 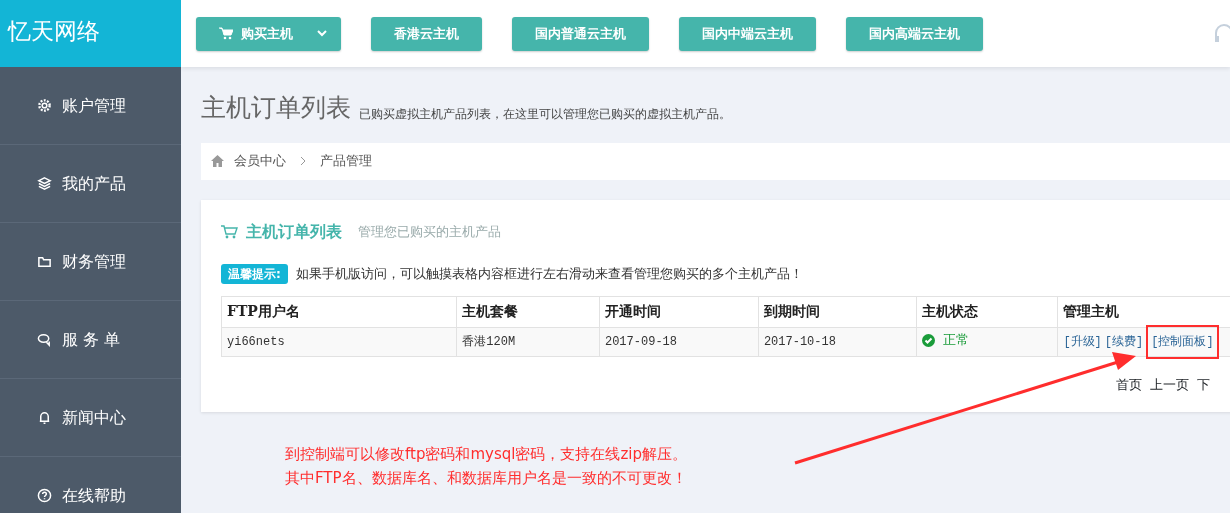 I want to click on bell-icon, so click(x=44, y=417).